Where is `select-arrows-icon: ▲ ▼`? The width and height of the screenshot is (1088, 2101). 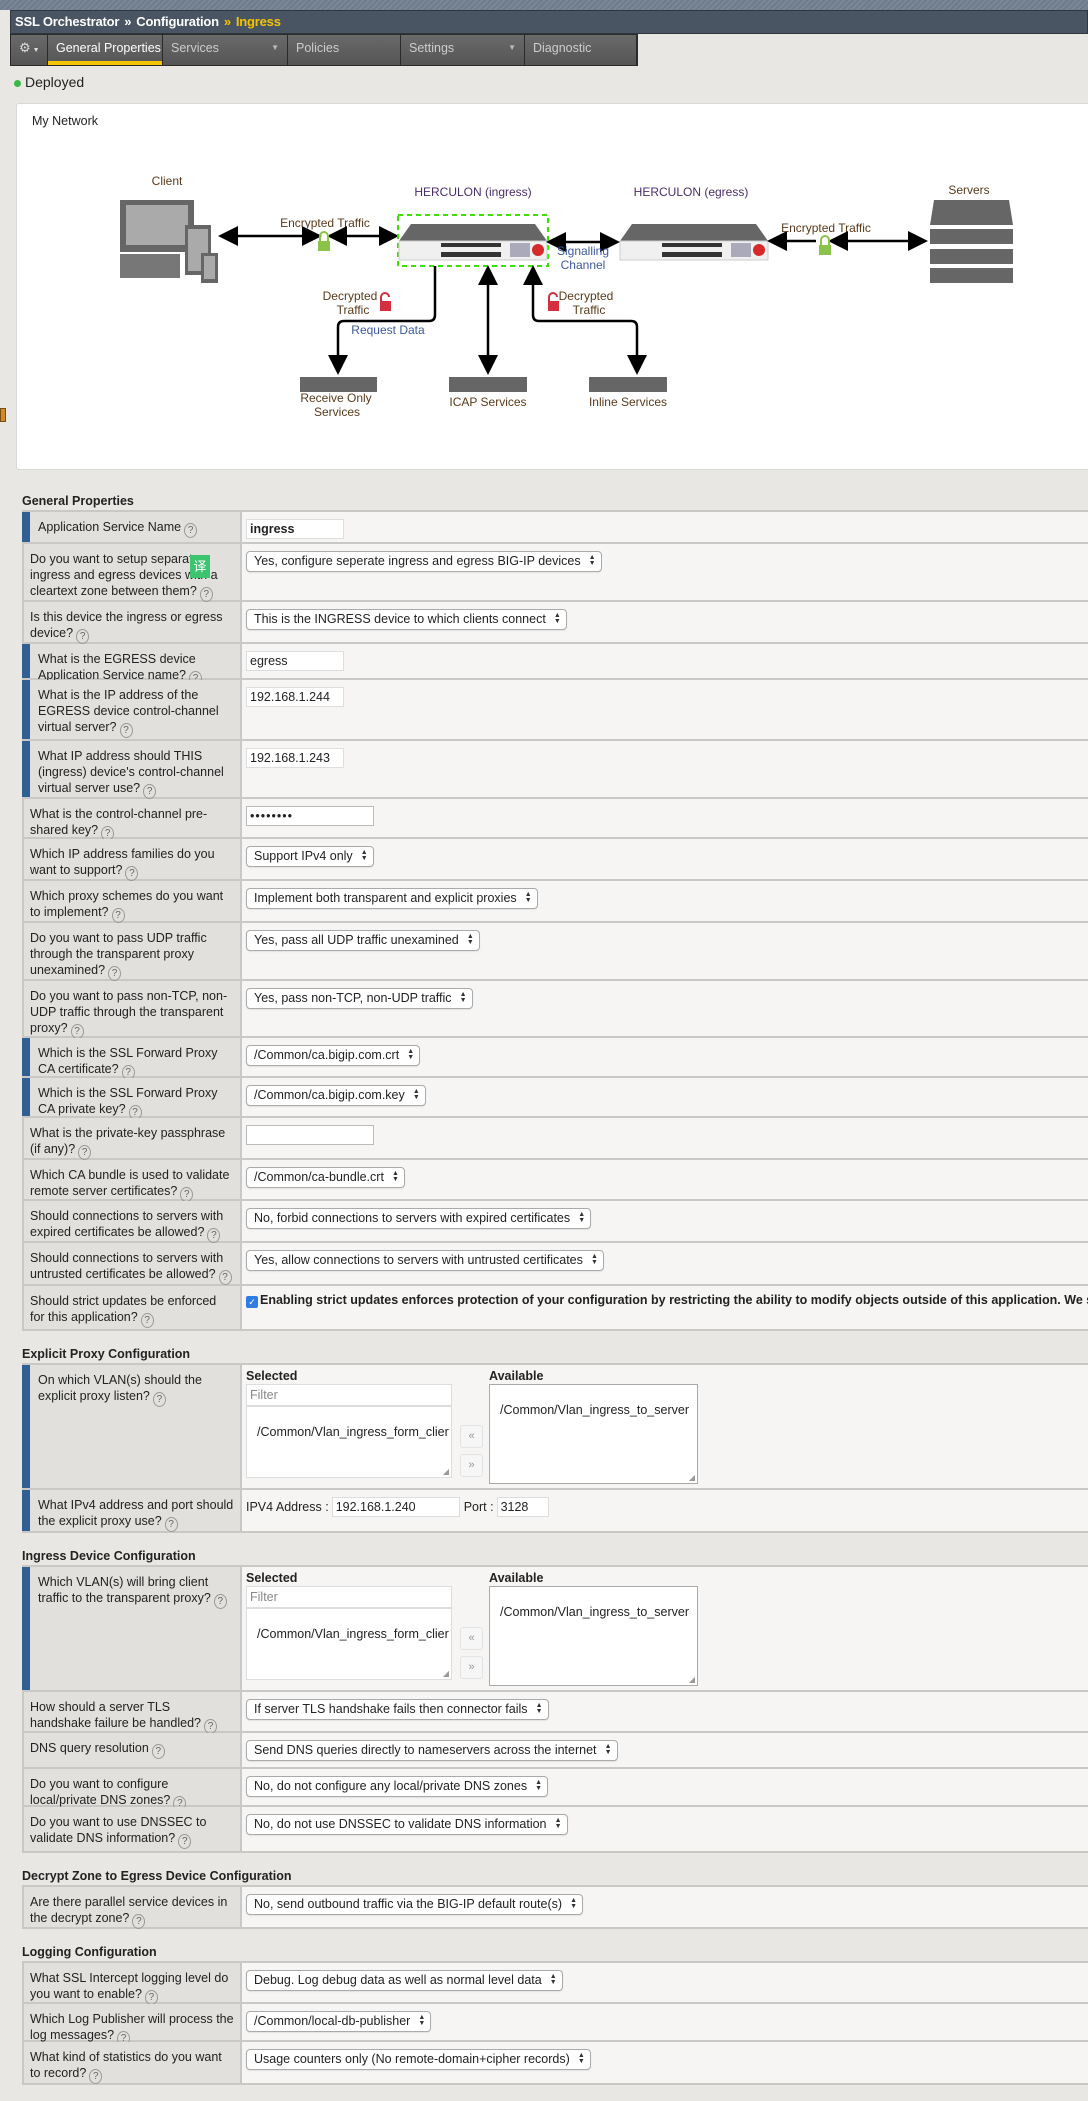 select-arrows-icon: ▲ ▼ is located at coordinates (608, 1749).